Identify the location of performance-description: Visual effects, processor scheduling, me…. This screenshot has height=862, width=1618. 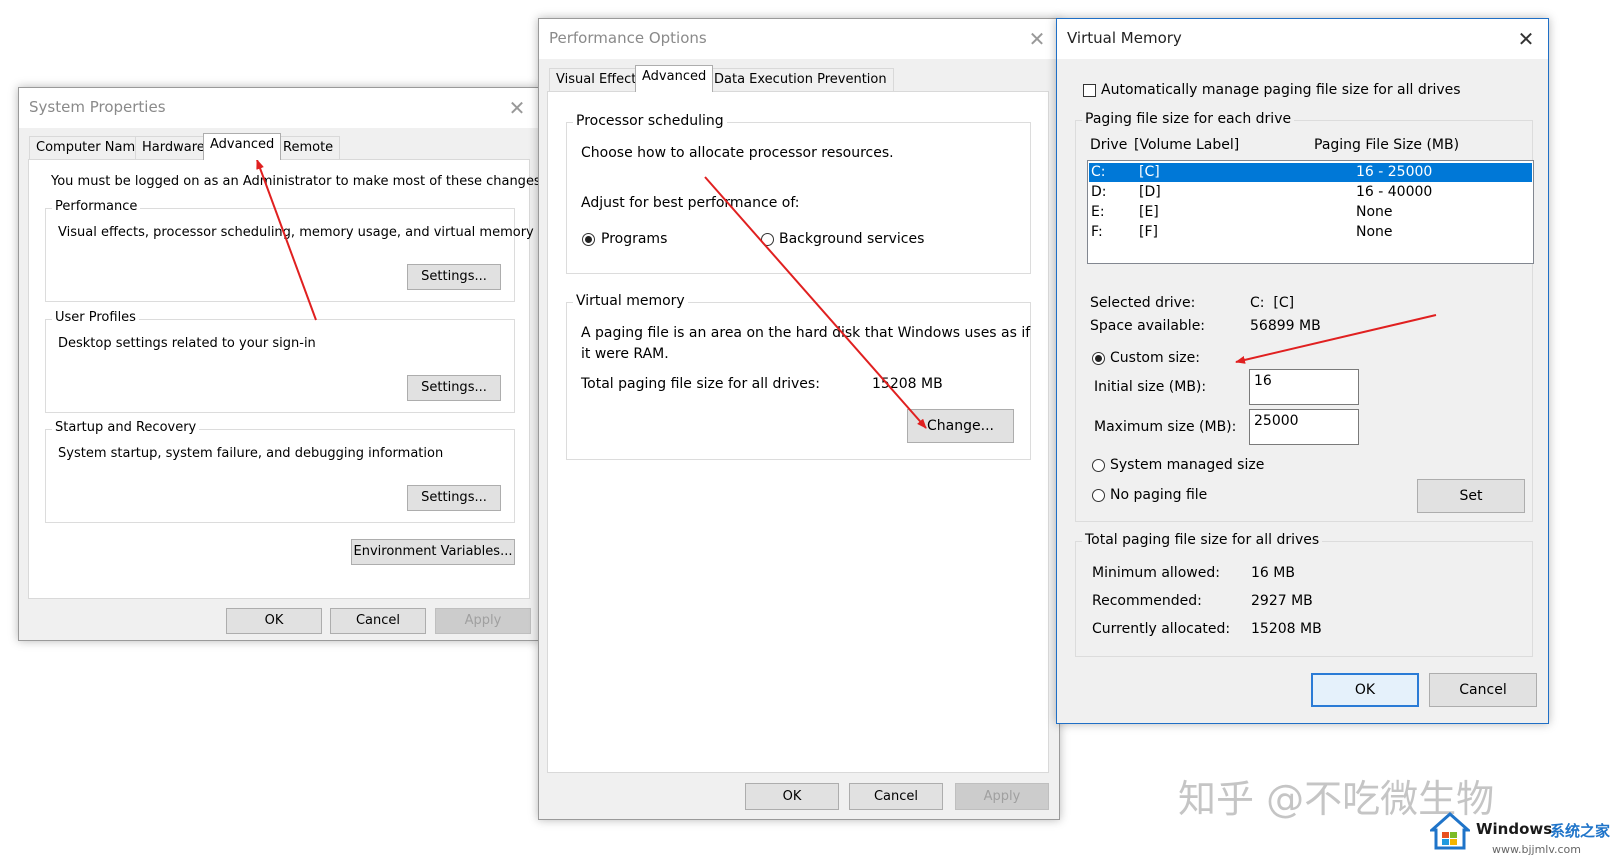
(296, 232).